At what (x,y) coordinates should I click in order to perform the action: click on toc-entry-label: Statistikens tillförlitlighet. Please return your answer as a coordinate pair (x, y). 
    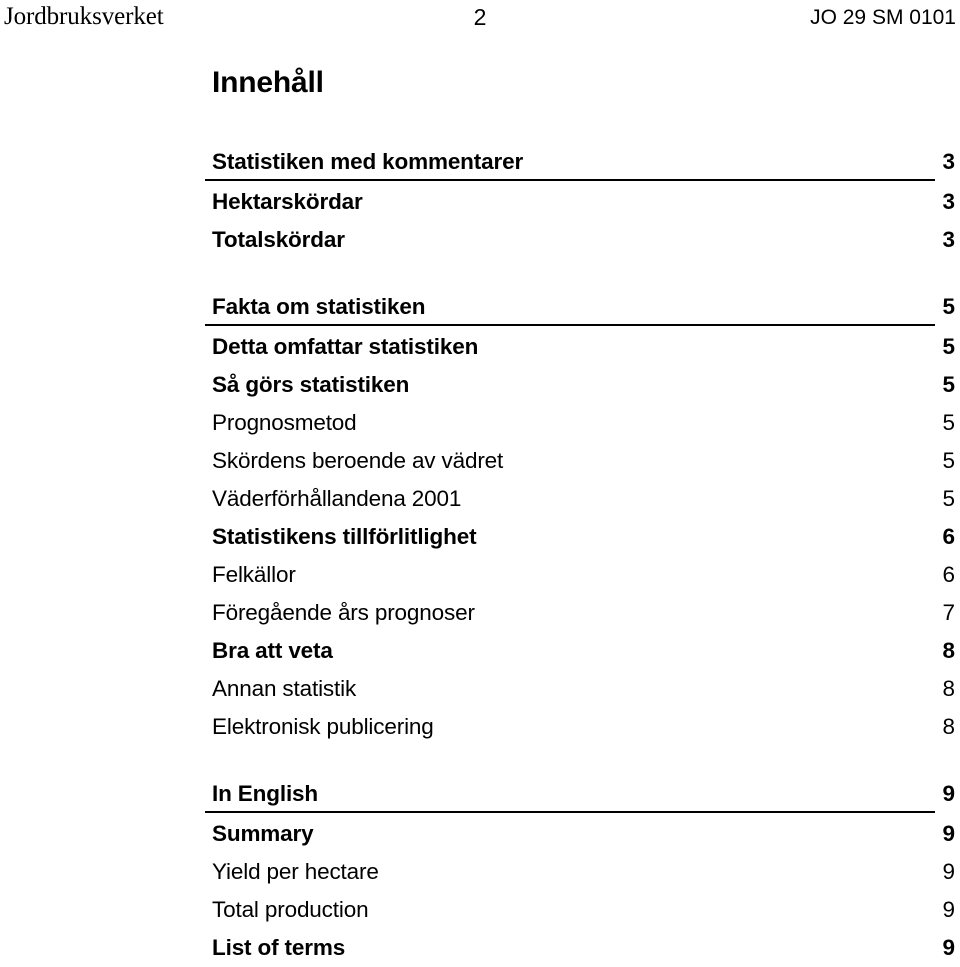
    Looking at the image, I should click on (344, 536).